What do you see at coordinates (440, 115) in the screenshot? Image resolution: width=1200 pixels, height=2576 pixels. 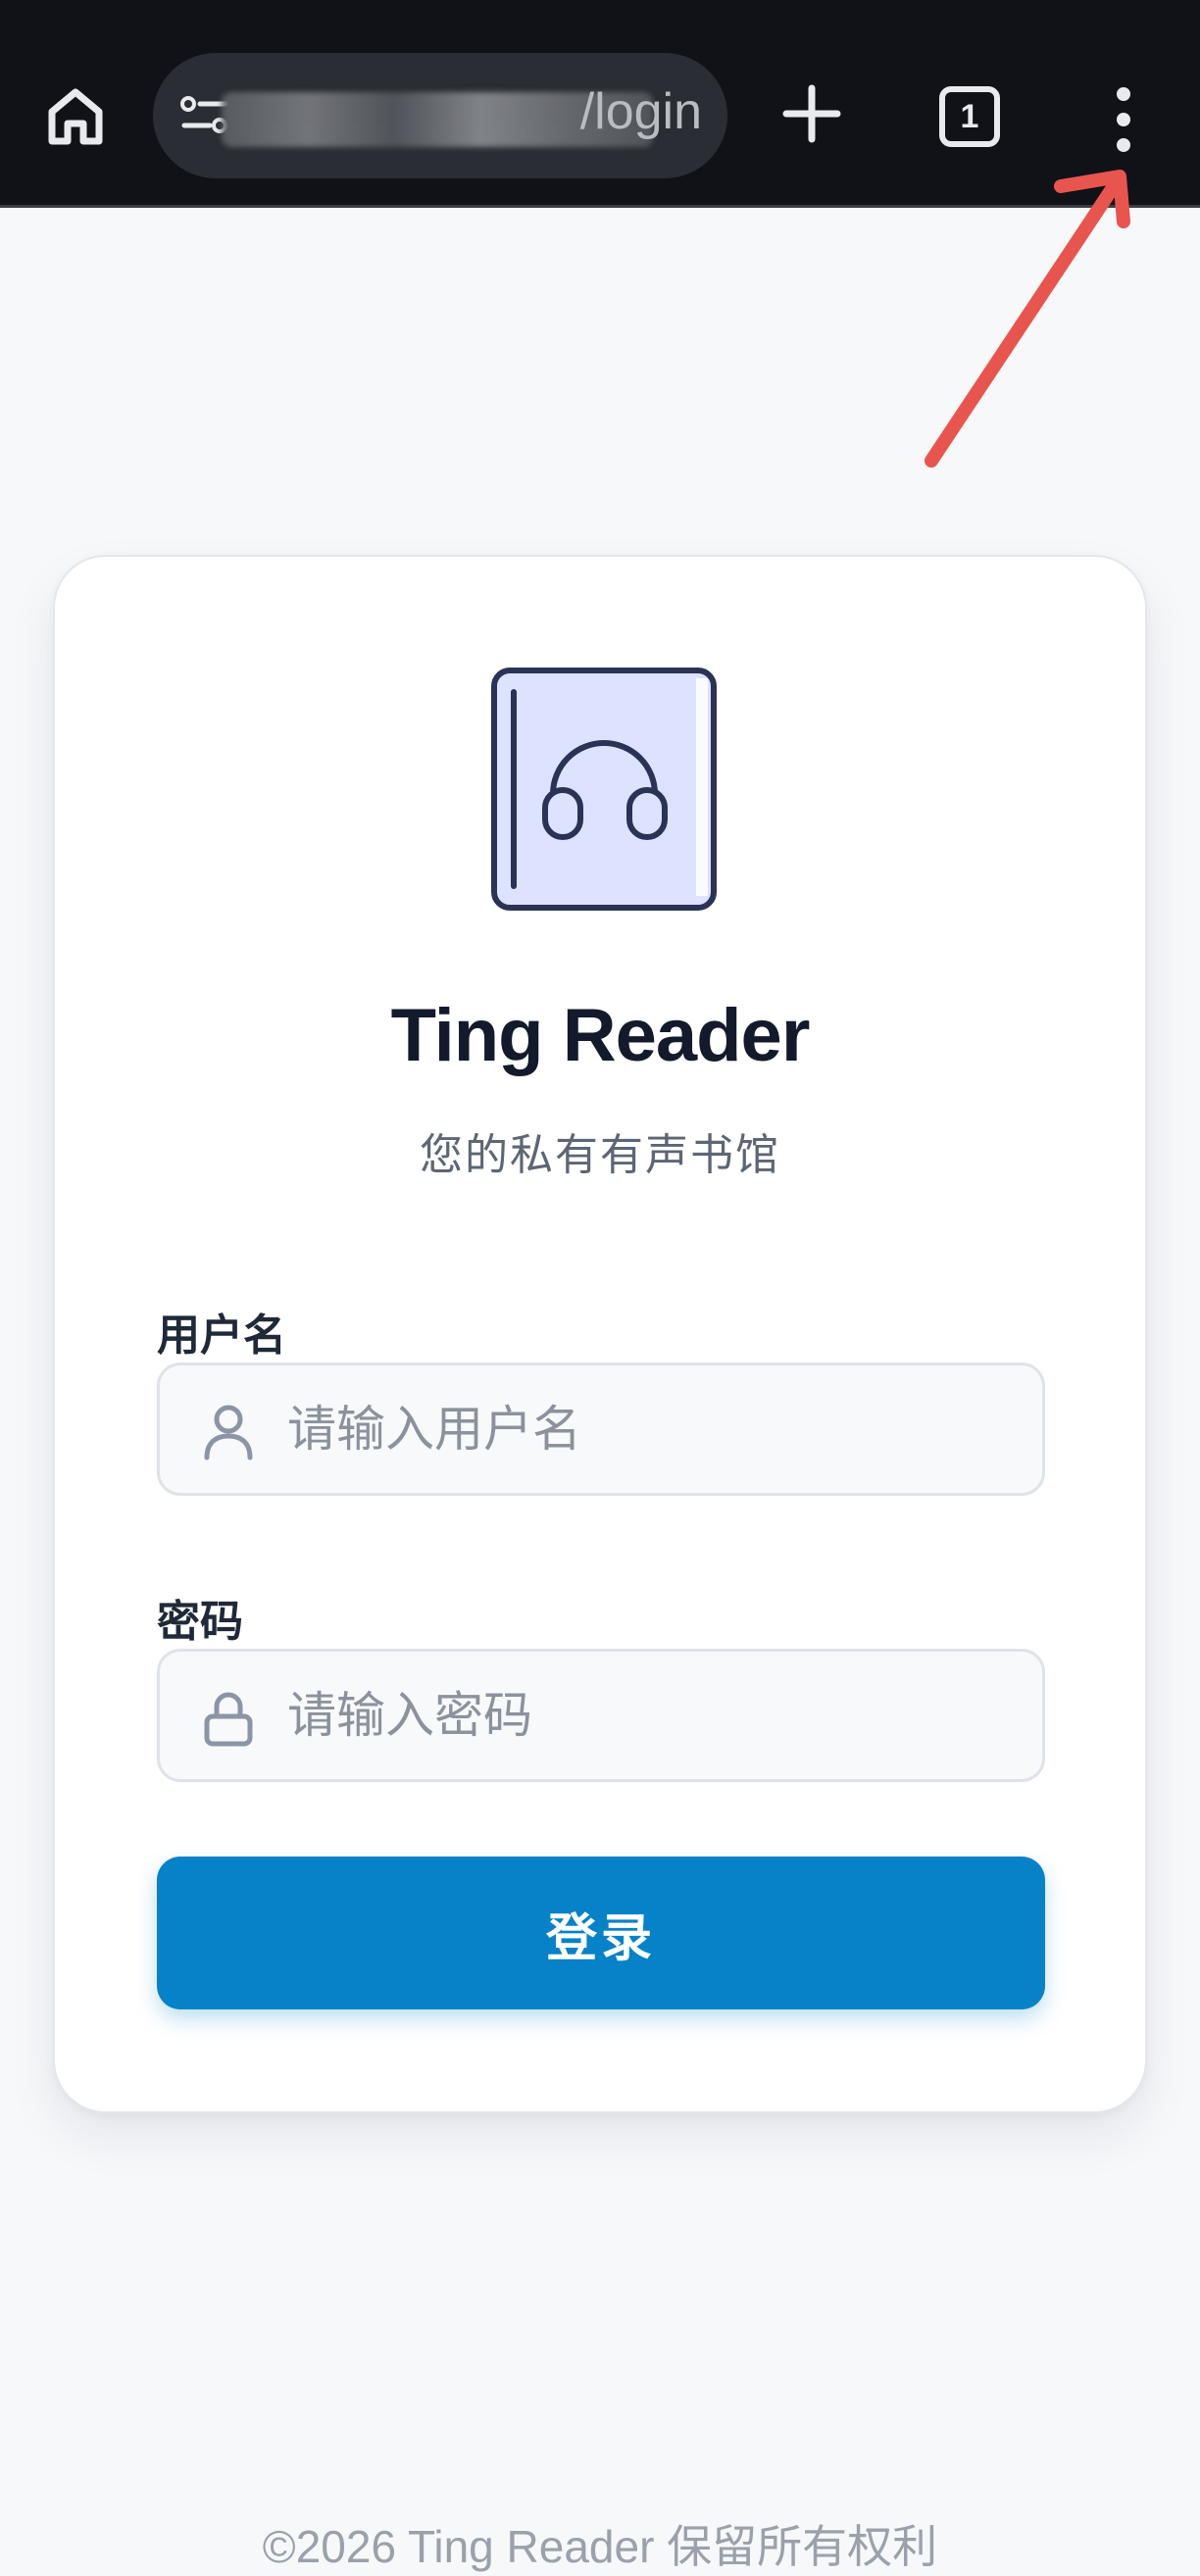 I see `address-bar: /login` at bounding box center [440, 115].